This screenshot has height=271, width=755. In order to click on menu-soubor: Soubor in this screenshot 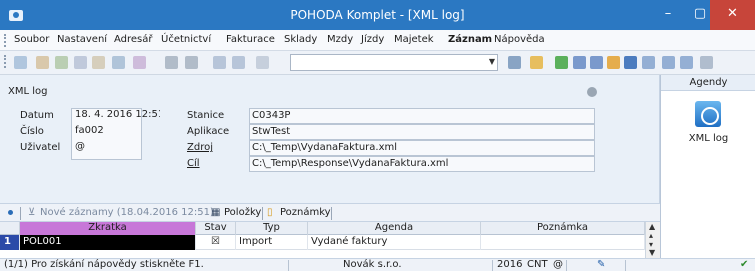, I will do `click(31, 39)`.